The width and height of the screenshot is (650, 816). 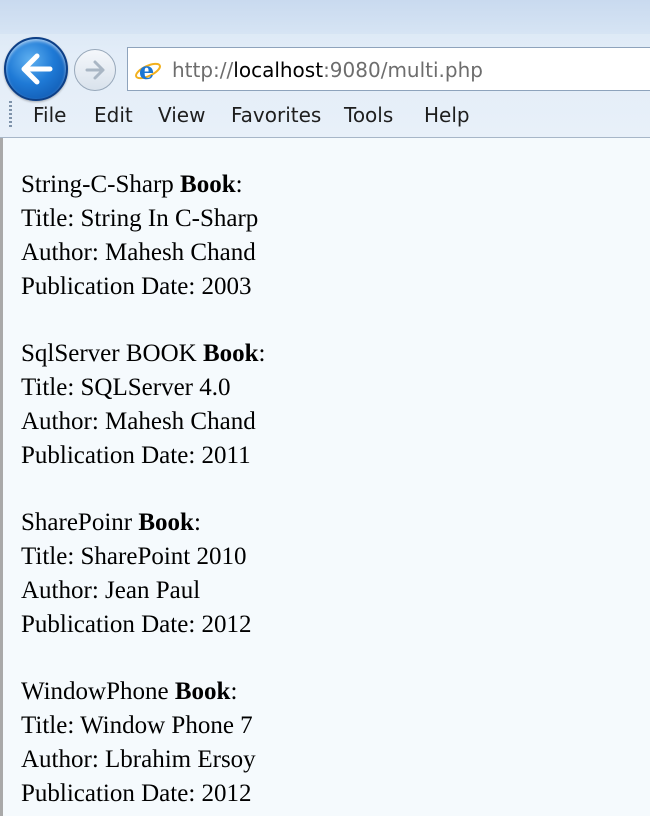 I want to click on arrow-right-icon, so click(x=95, y=70).